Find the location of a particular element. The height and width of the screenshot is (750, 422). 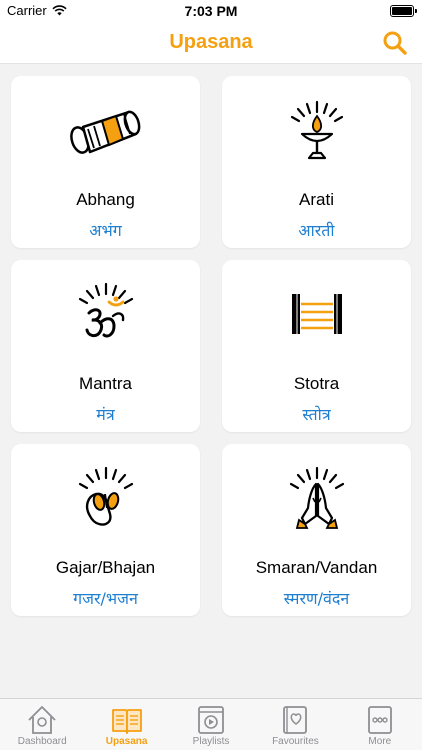

card-gajar-bhajan: Gajar/Bhajan गजर/भजन is located at coordinates (105, 530).